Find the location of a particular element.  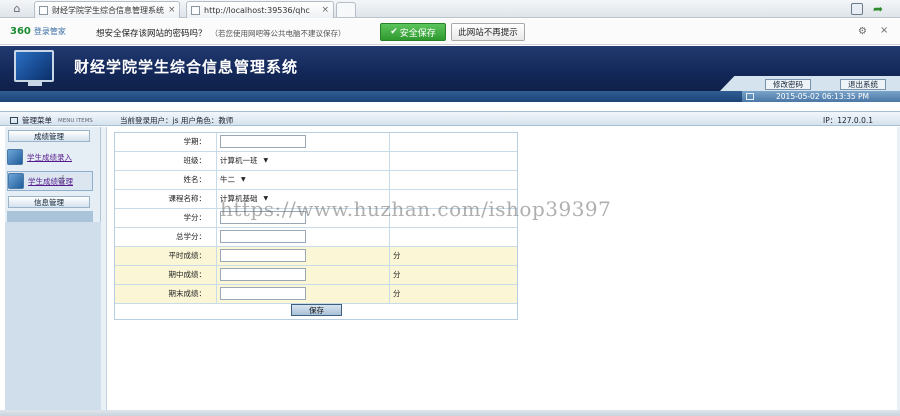

midterm-score-input is located at coordinates (263, 274).